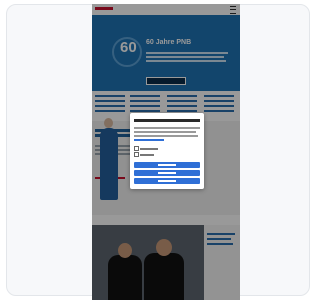  I want to click on accept-all-button, so click(167, 173).